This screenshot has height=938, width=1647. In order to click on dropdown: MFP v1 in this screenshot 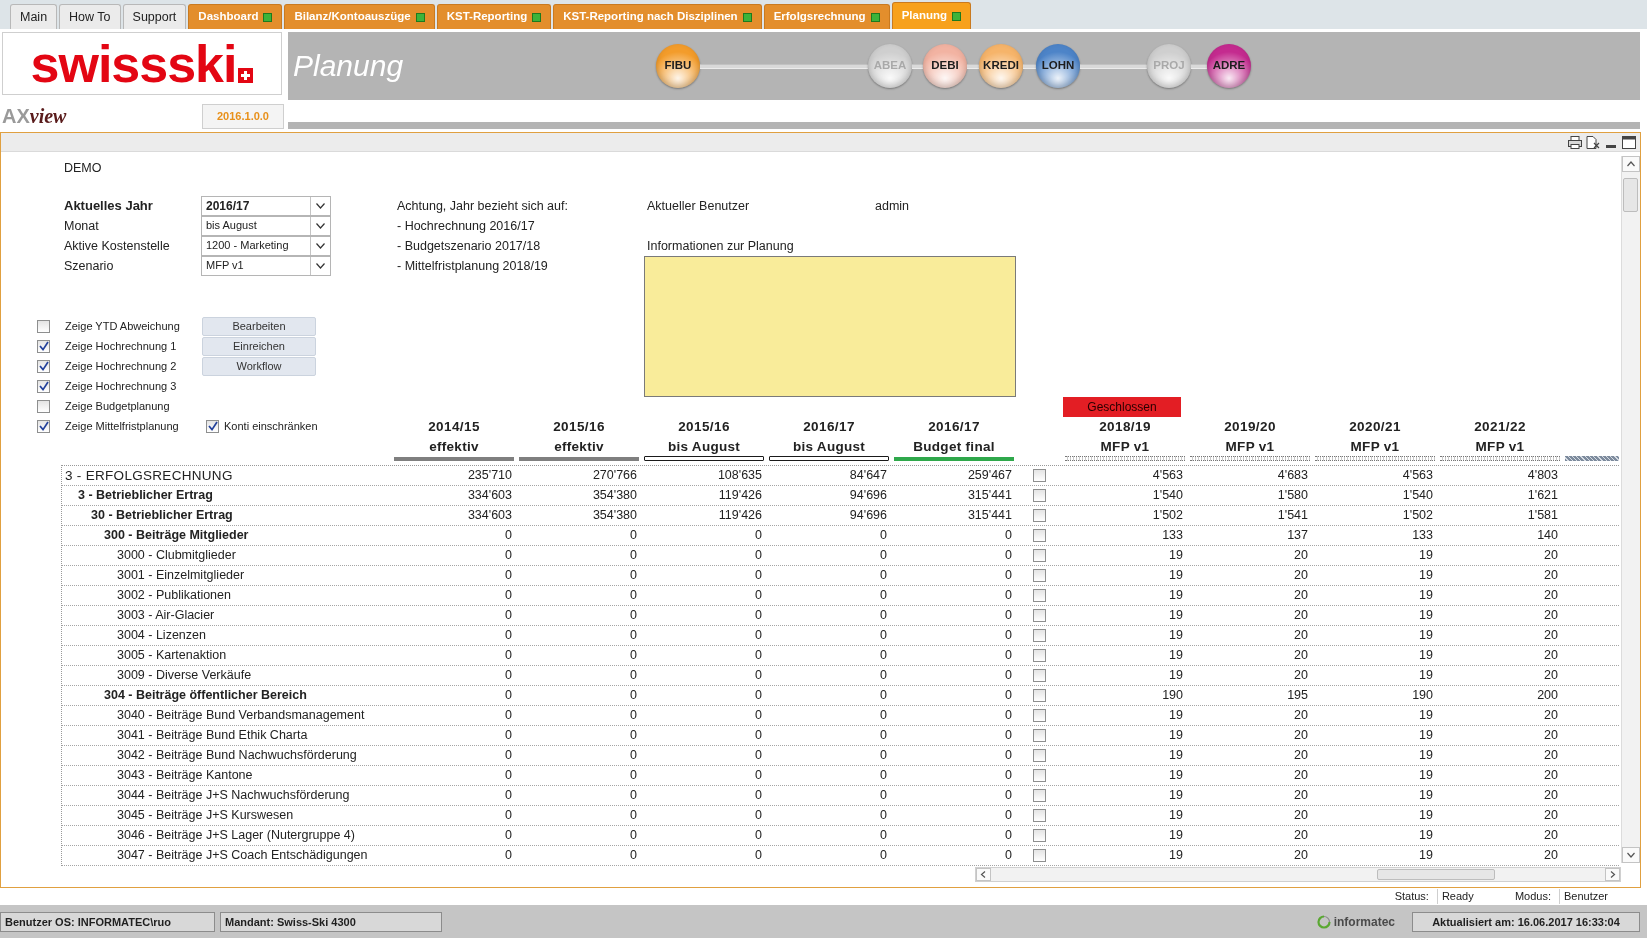, I will do `click(266, 265)`.